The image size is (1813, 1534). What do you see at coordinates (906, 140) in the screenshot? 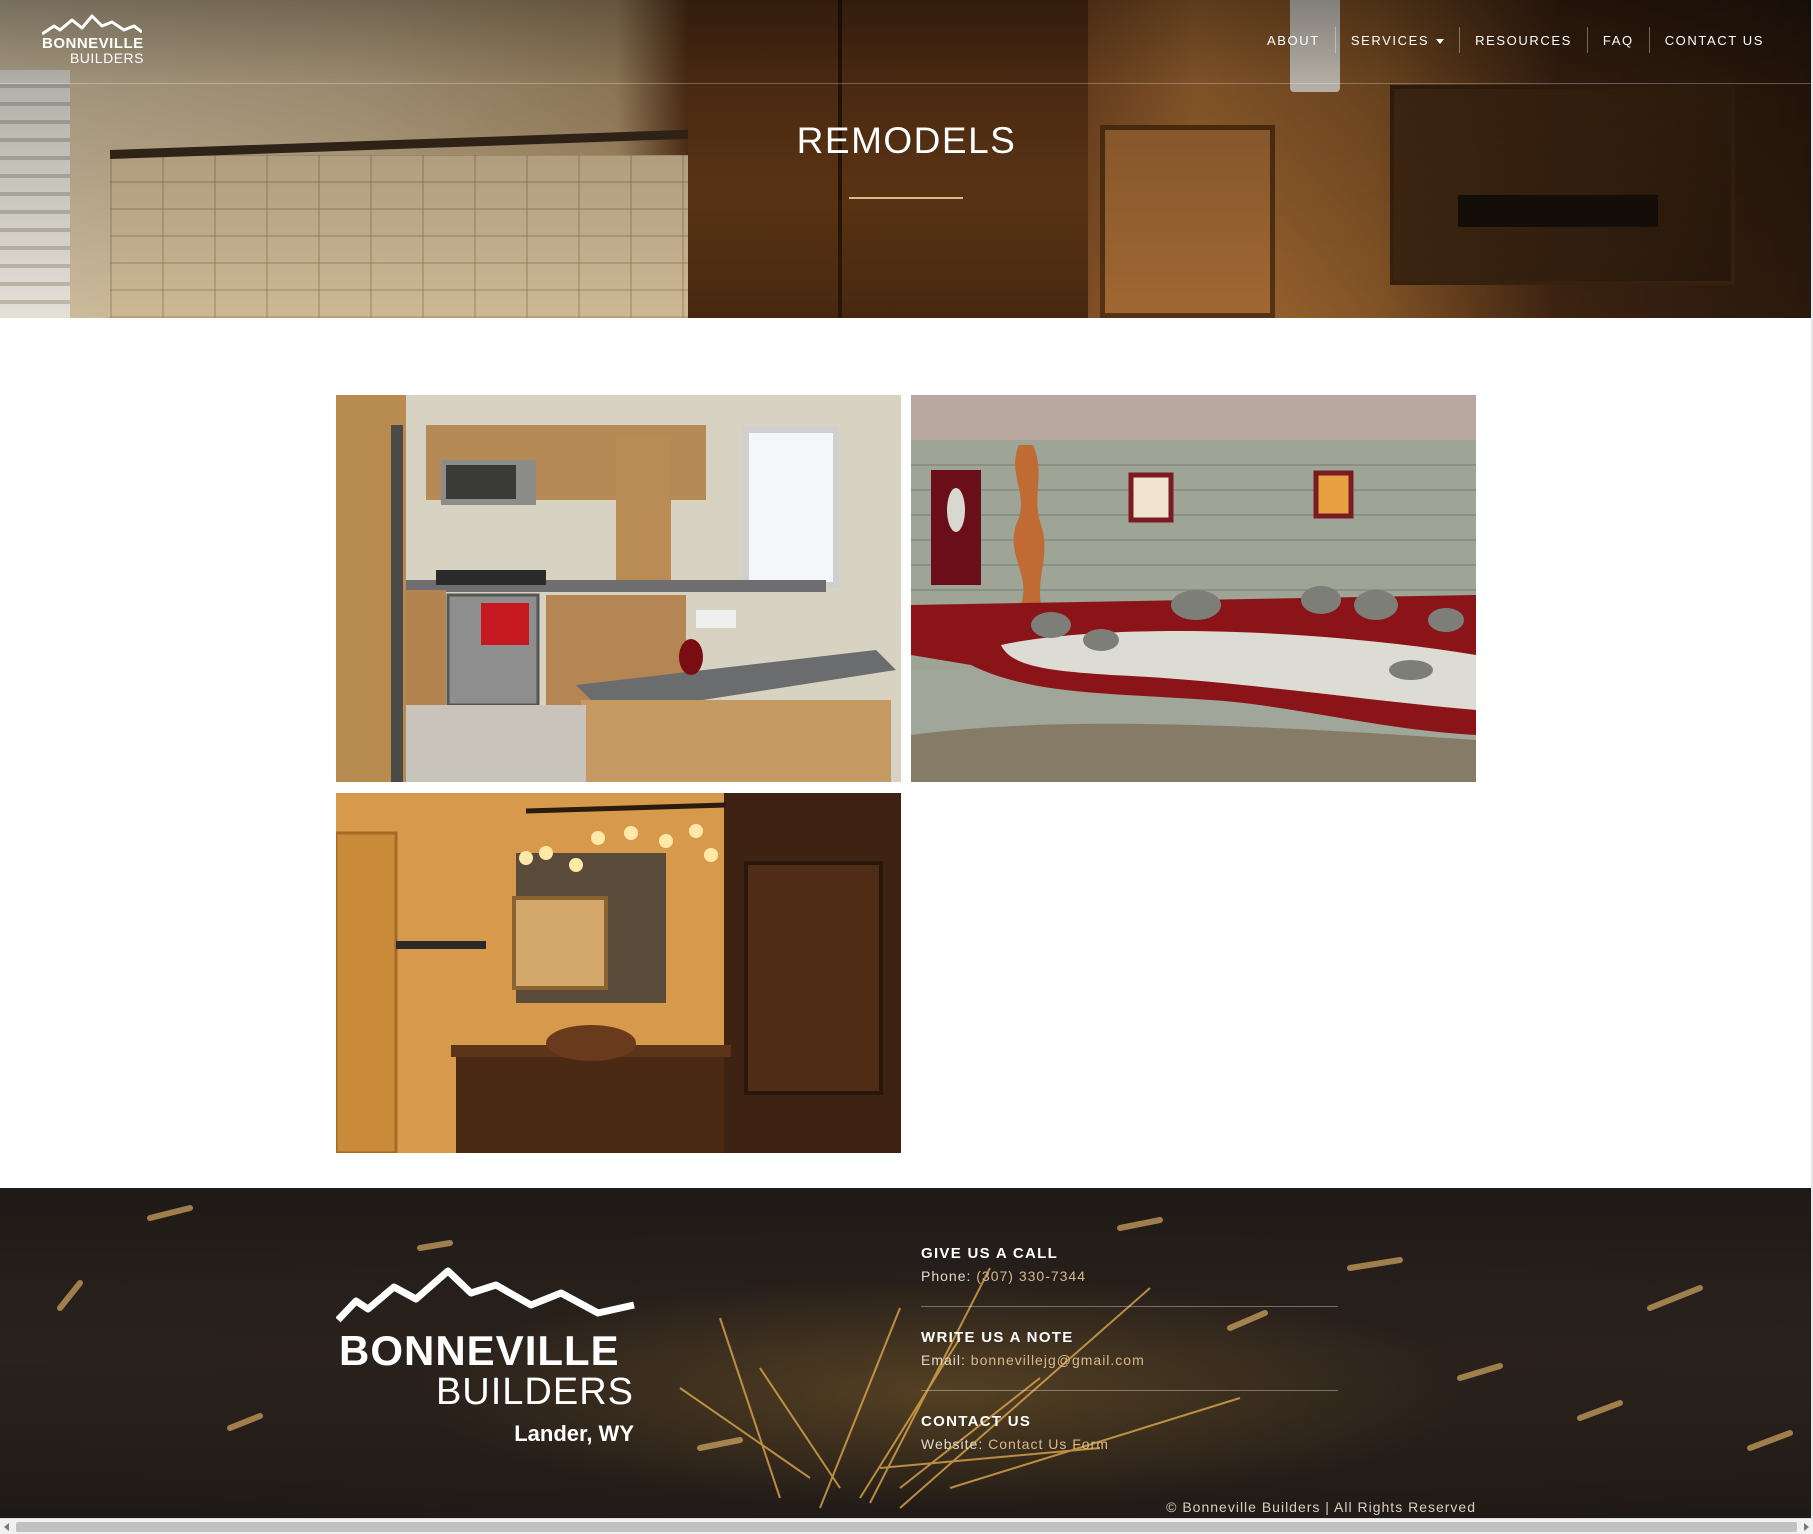
I see `page-title: REMODELS` at bounding box center [906, 140].